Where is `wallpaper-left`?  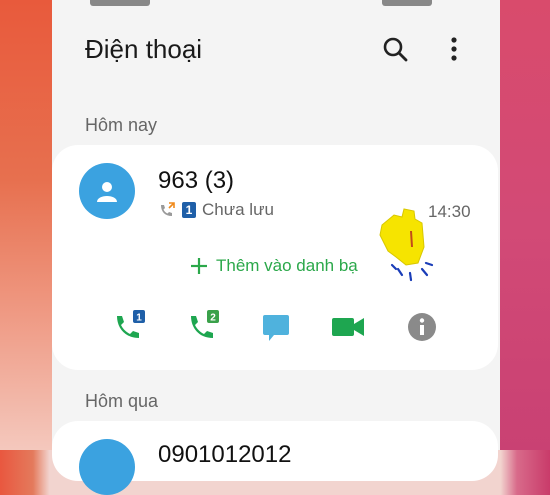
wallpaper-left is located at coordinates (26, 225).